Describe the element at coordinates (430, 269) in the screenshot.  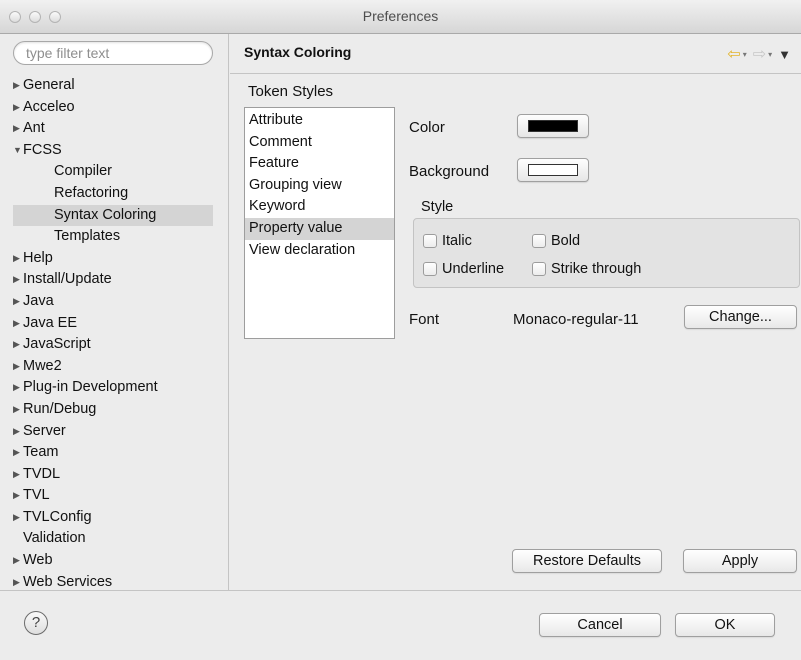
I see `underline-checkbox` at that location.